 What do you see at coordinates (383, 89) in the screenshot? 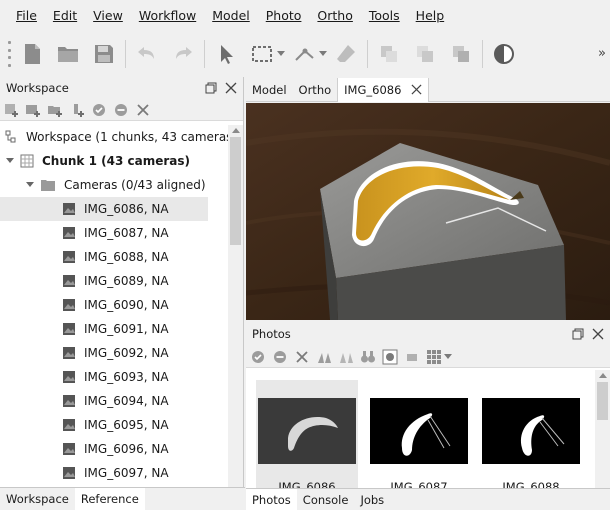
I see `tab-photo: IMG_6086` at bounding box center [383, 89].